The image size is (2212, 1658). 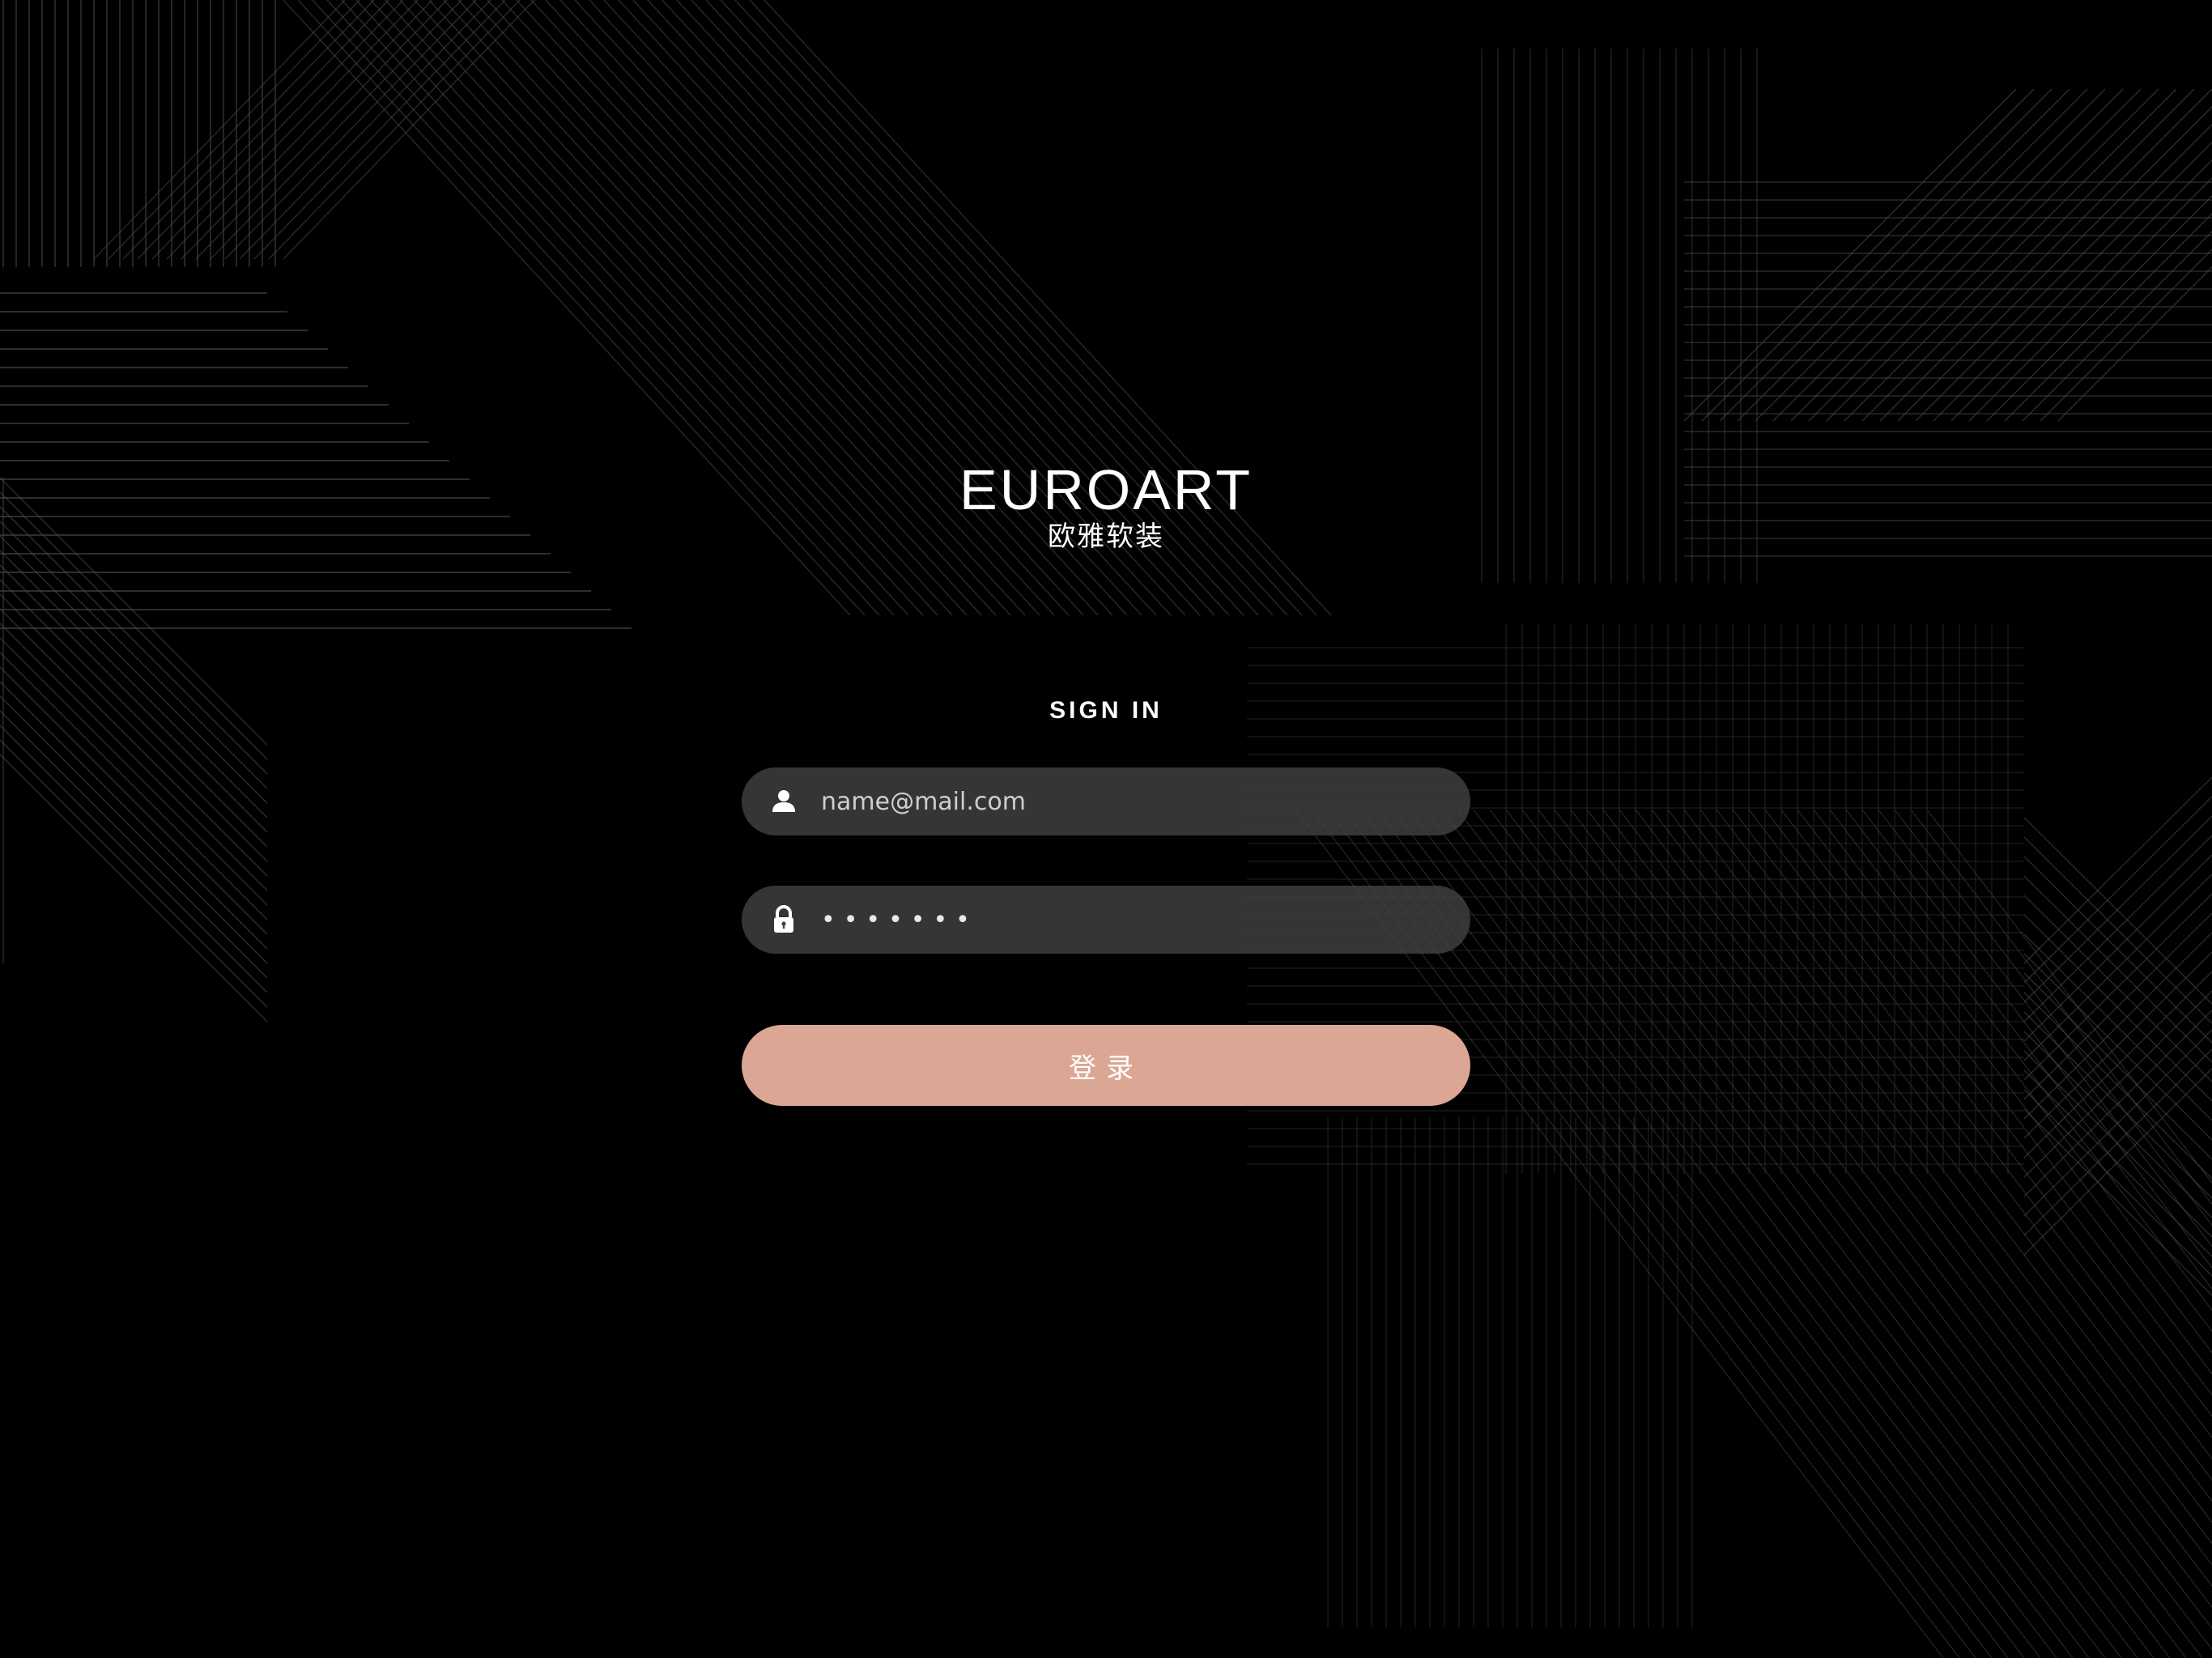 What do you see at coordinates (1129, 801) in the screenshot?
I see `email-input` at bounding box center [1129, 801].